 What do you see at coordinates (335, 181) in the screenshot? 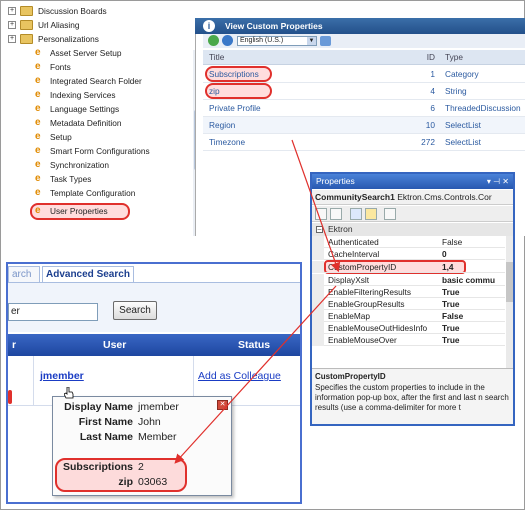
I see `properties-title: Properties` at bounding box center [335, 181].